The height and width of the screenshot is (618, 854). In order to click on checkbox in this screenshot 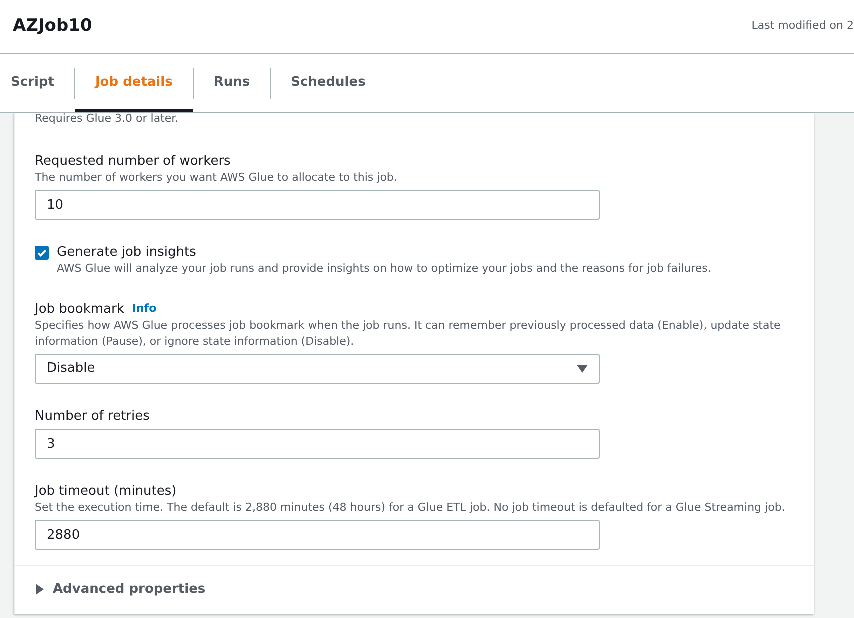, I will do `click(42, 253)`.